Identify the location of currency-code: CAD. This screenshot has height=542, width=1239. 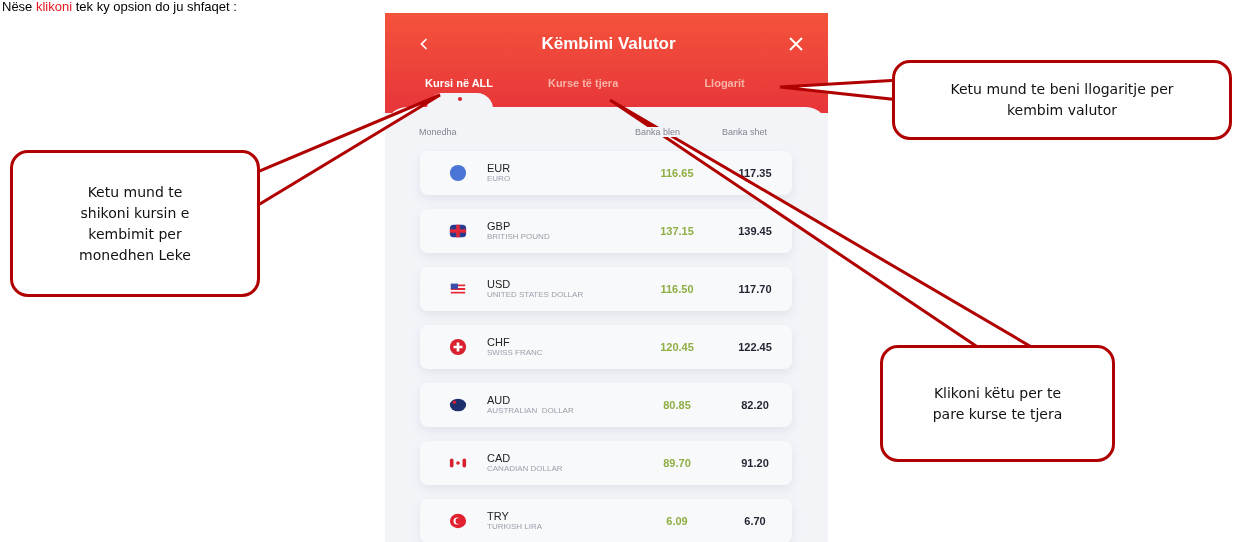
(499, 458).